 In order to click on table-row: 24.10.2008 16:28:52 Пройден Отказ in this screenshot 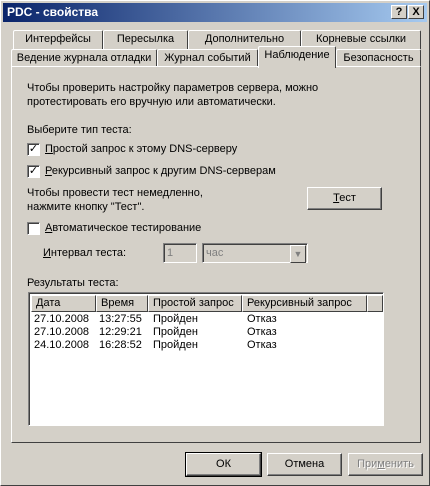, I will do `click(206, 345)`.